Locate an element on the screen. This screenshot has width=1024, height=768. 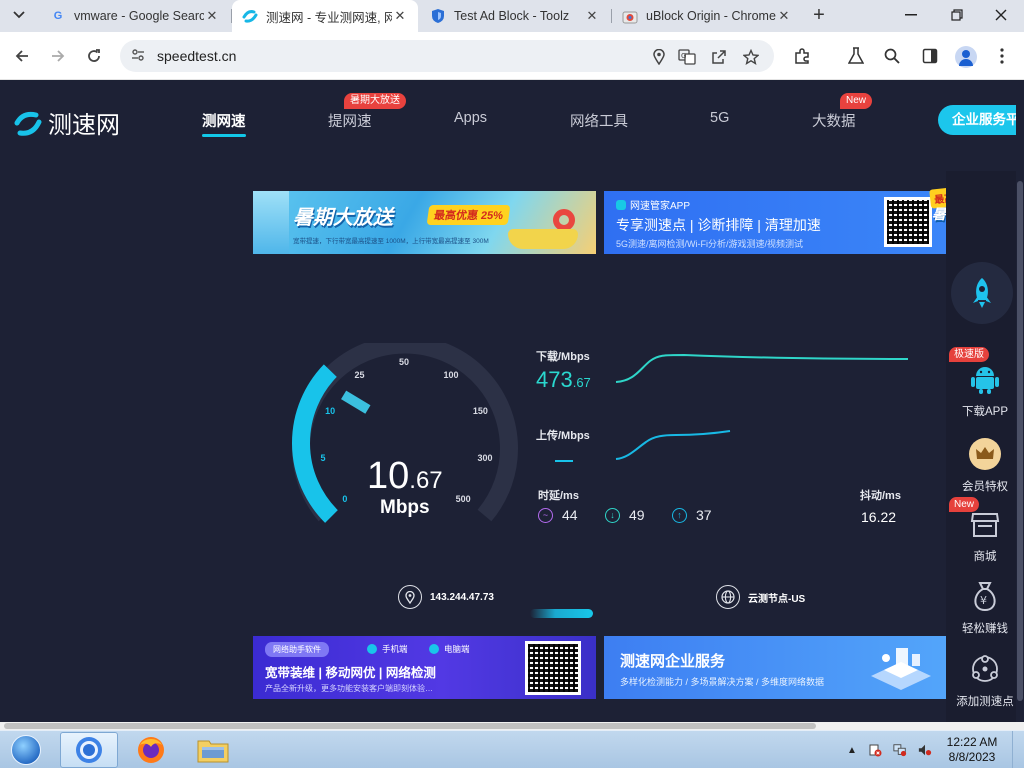
enterprise-service-button: 企业服务平 is located at coordinates (981, 120).